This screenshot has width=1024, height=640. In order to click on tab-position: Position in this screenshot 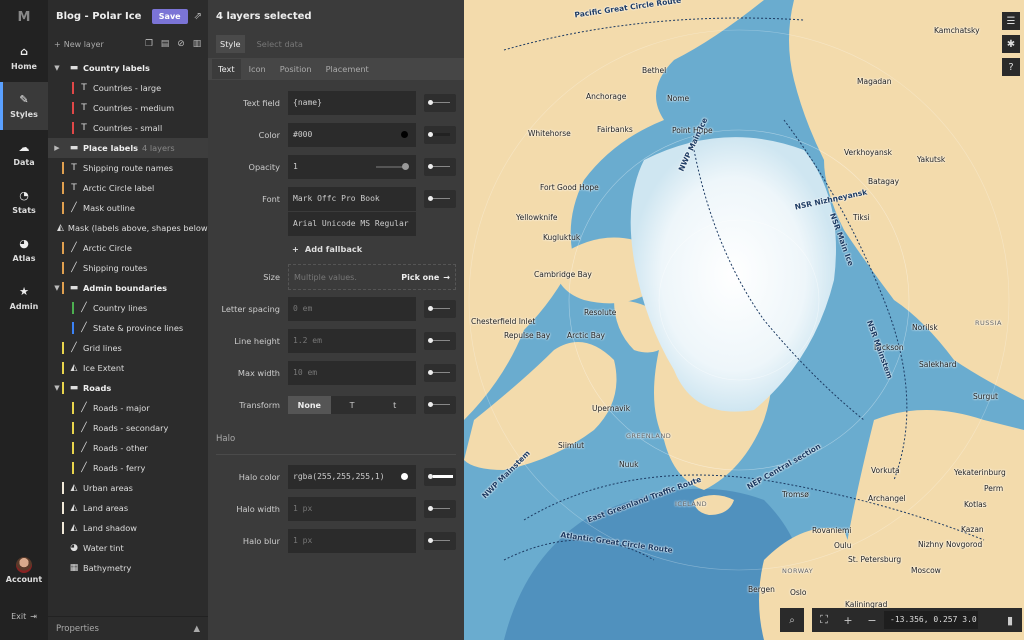, I will do `click(296, 69)`.